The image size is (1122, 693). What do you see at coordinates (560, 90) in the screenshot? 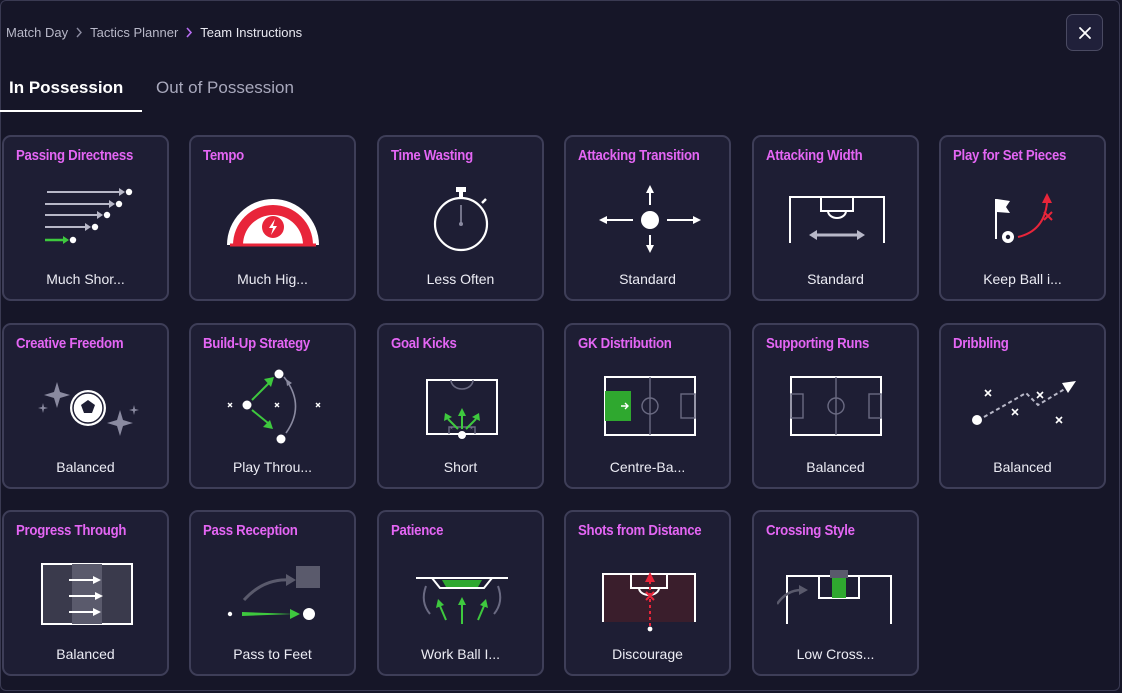
I see `possession-tabs: In Possession Out of Possession` at bounding box center [560, 90].